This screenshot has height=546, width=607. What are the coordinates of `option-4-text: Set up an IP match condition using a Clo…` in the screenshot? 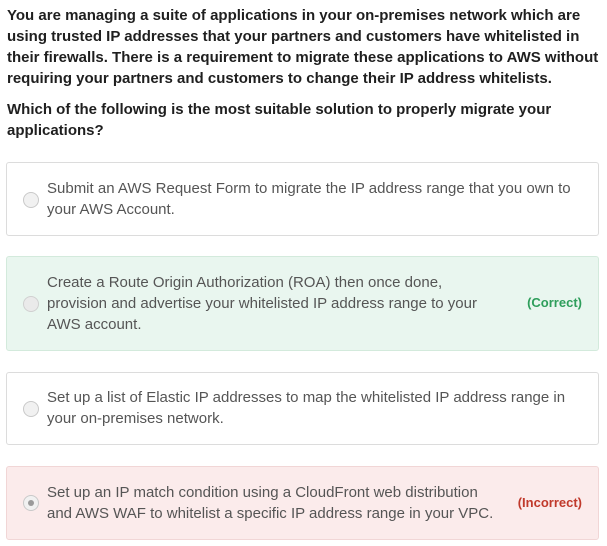 It's located at (270, 503).